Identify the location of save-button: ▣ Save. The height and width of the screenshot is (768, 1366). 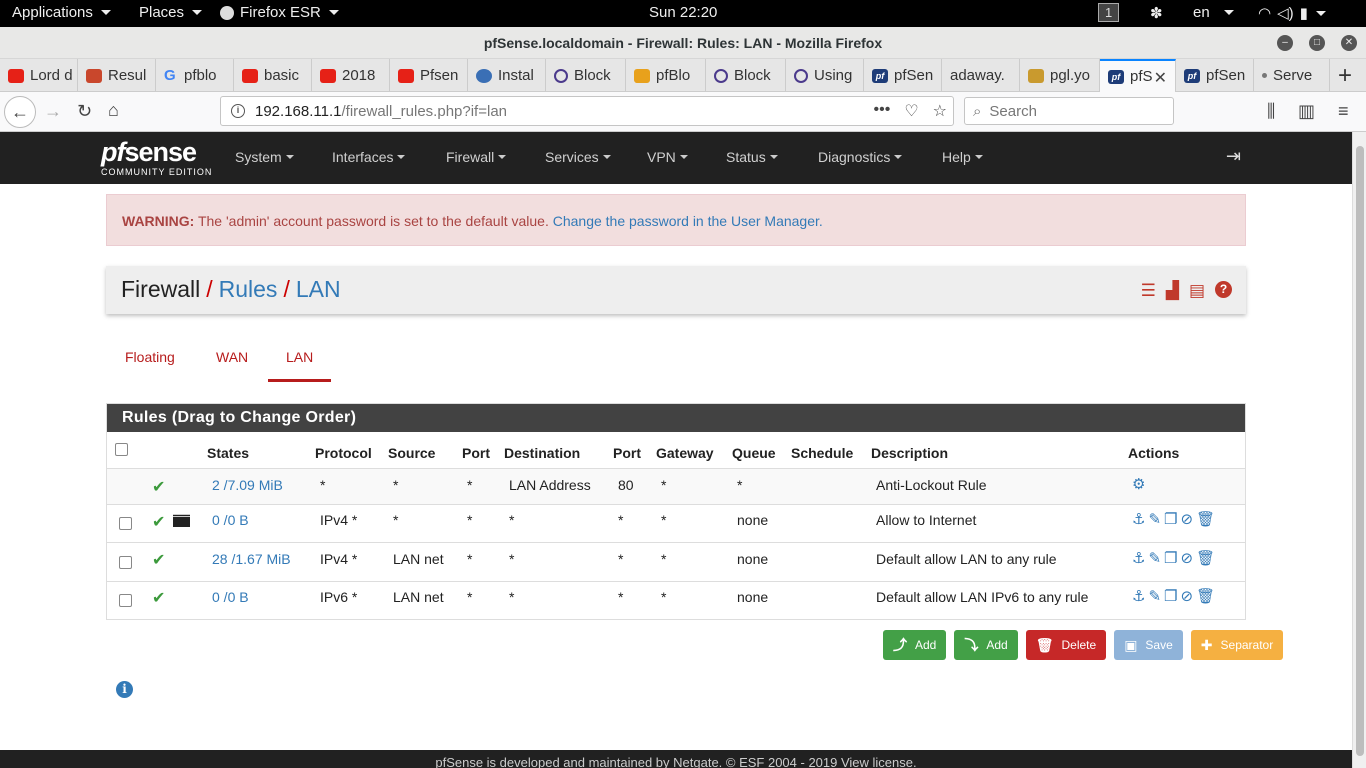
(1148, 645).